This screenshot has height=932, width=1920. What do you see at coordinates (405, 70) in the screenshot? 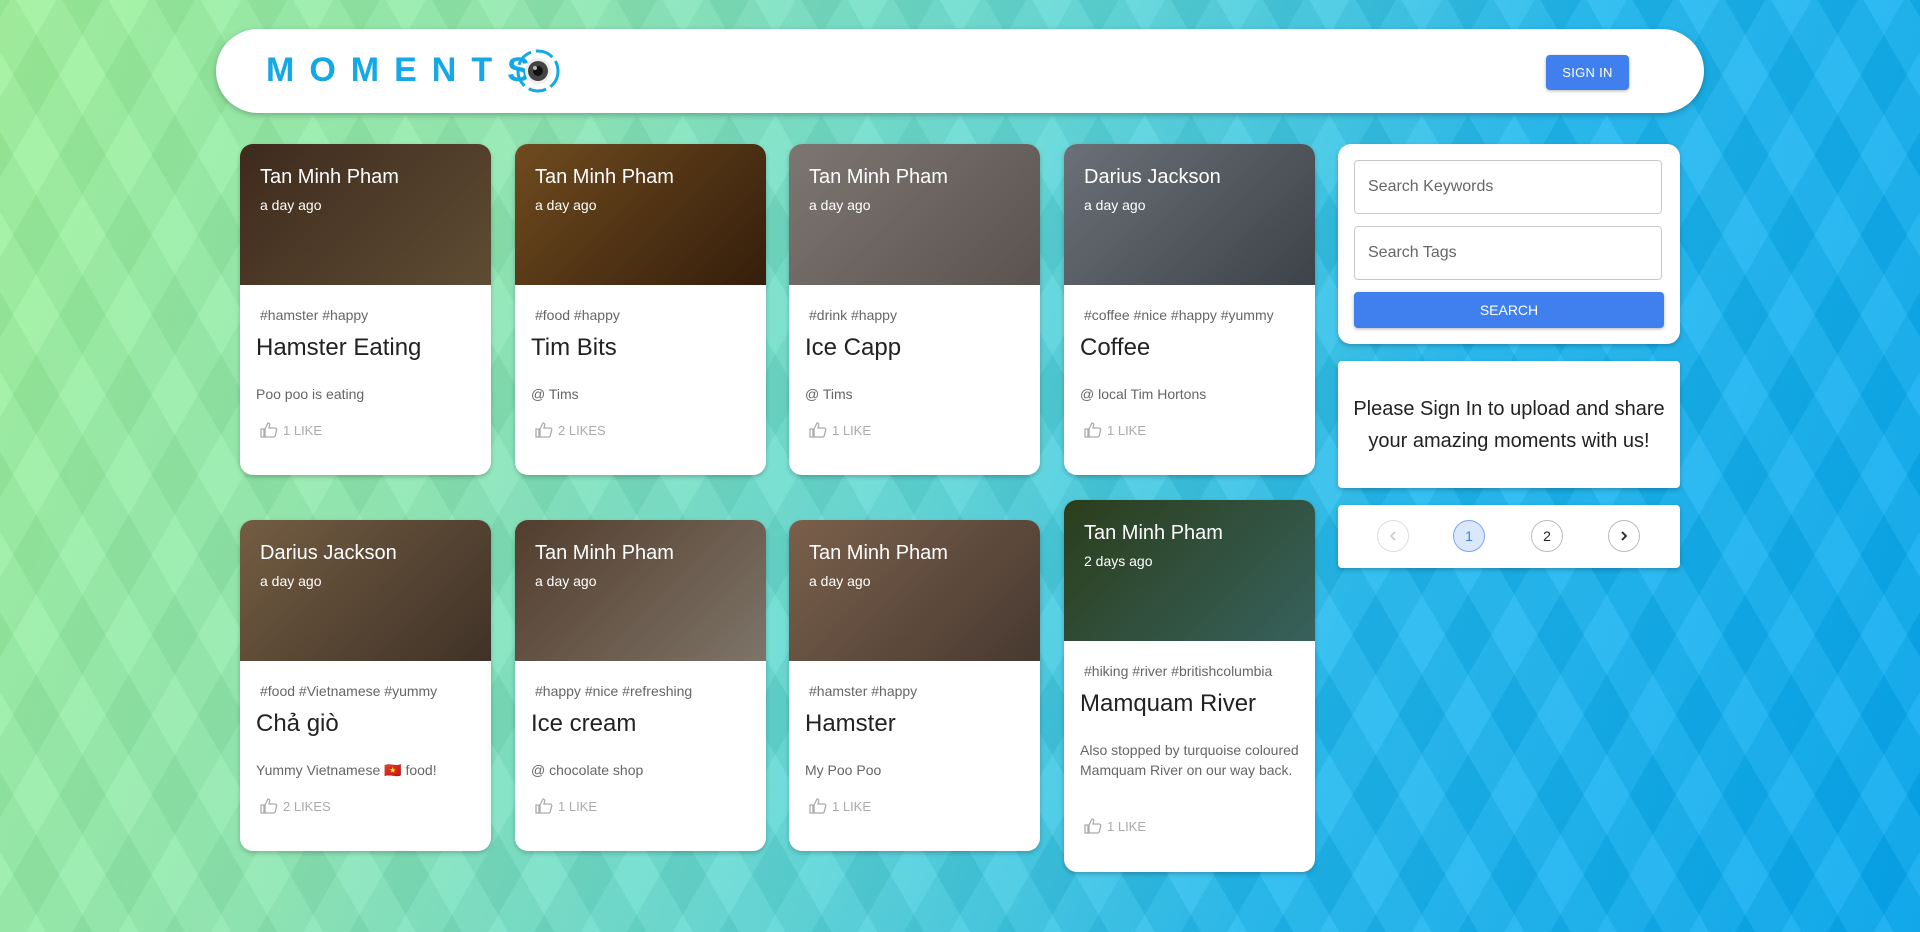
I see `brand-title: MOMENTS` at bounding box center [405, 70].